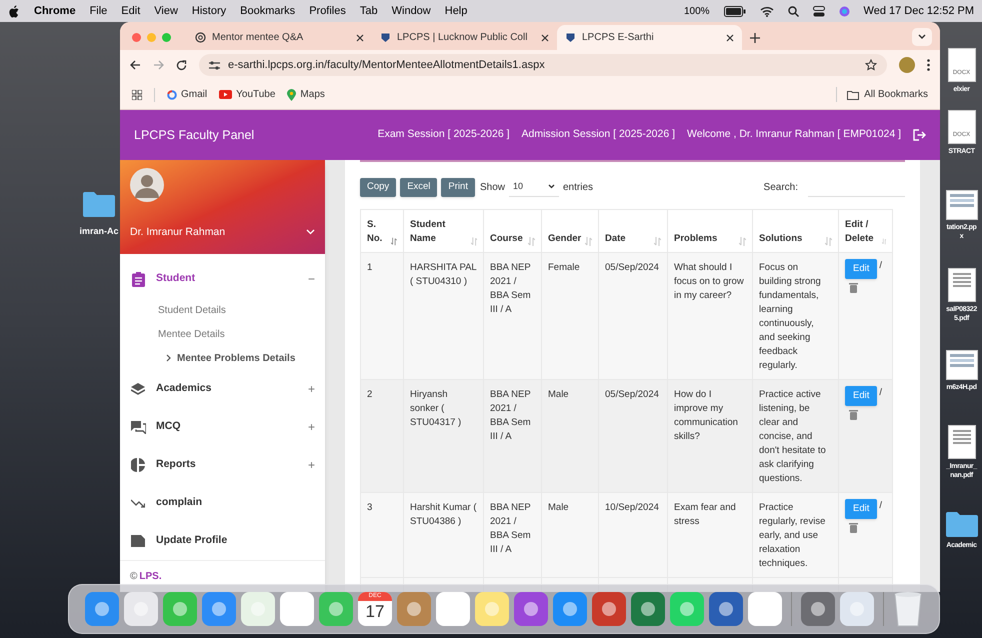 The height and width of the screenshot is (638, 982). I want to click on reload-icon, so click(181, 65).